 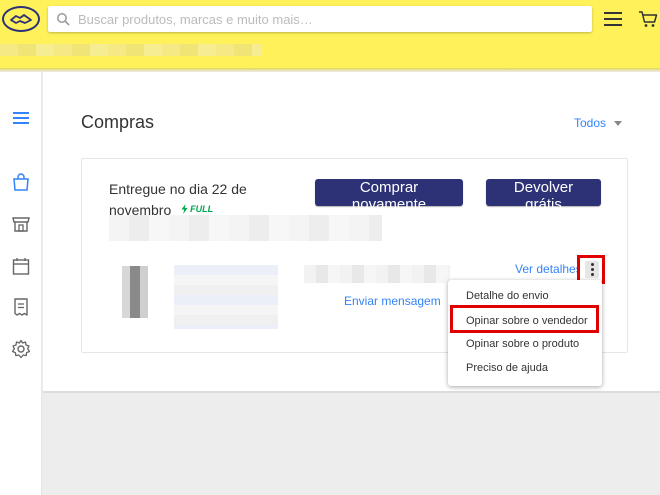 What do you see at coordinates (648, 19) in the screenshot?
I see `cart-icon` at bounding box center [648, 19].